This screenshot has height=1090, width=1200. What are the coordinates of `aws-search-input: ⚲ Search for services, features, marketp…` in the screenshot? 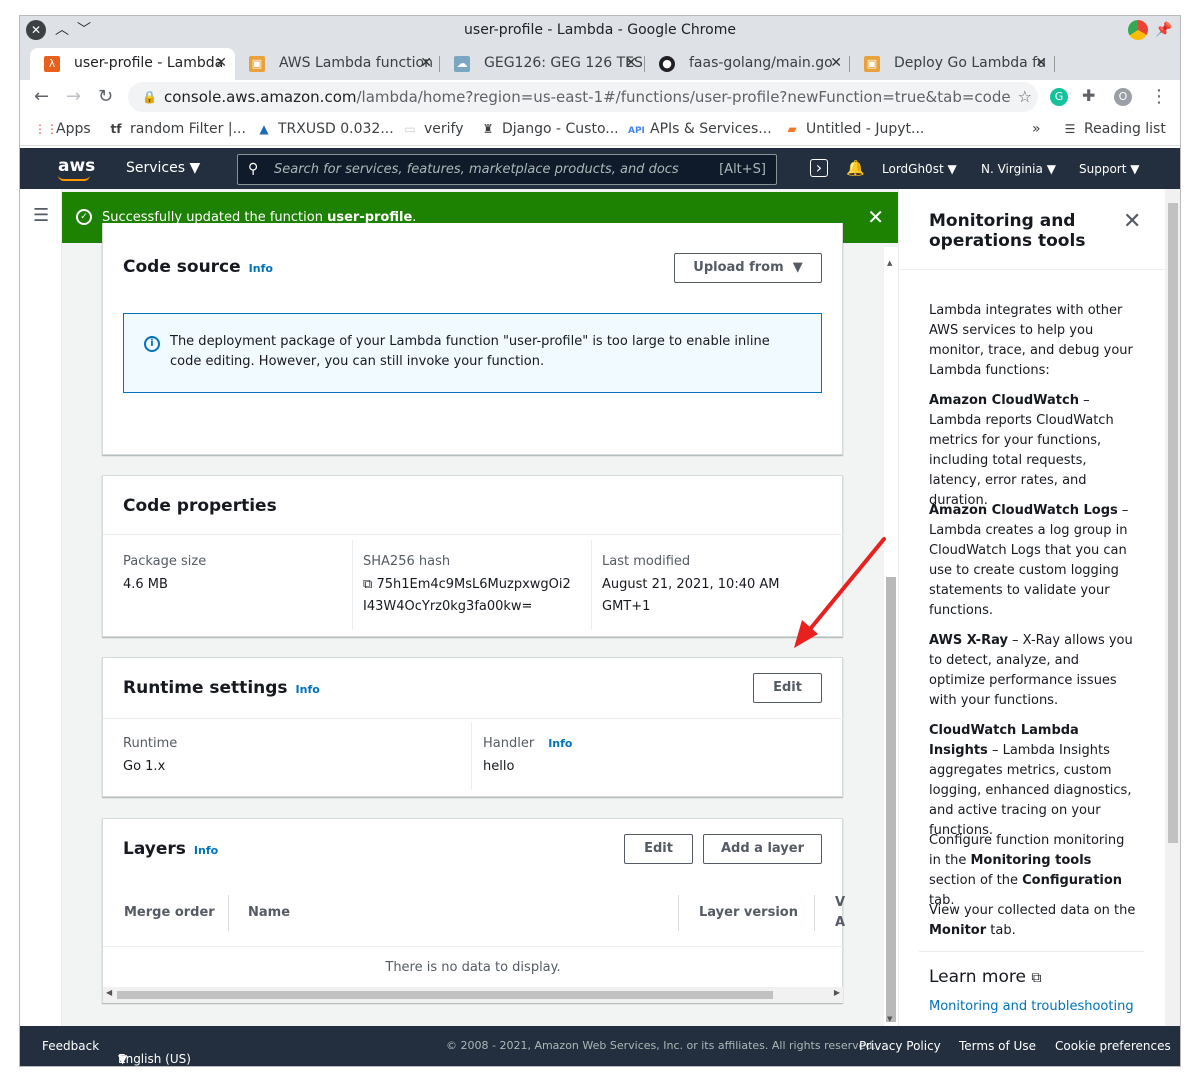 It's located at (507, 169).